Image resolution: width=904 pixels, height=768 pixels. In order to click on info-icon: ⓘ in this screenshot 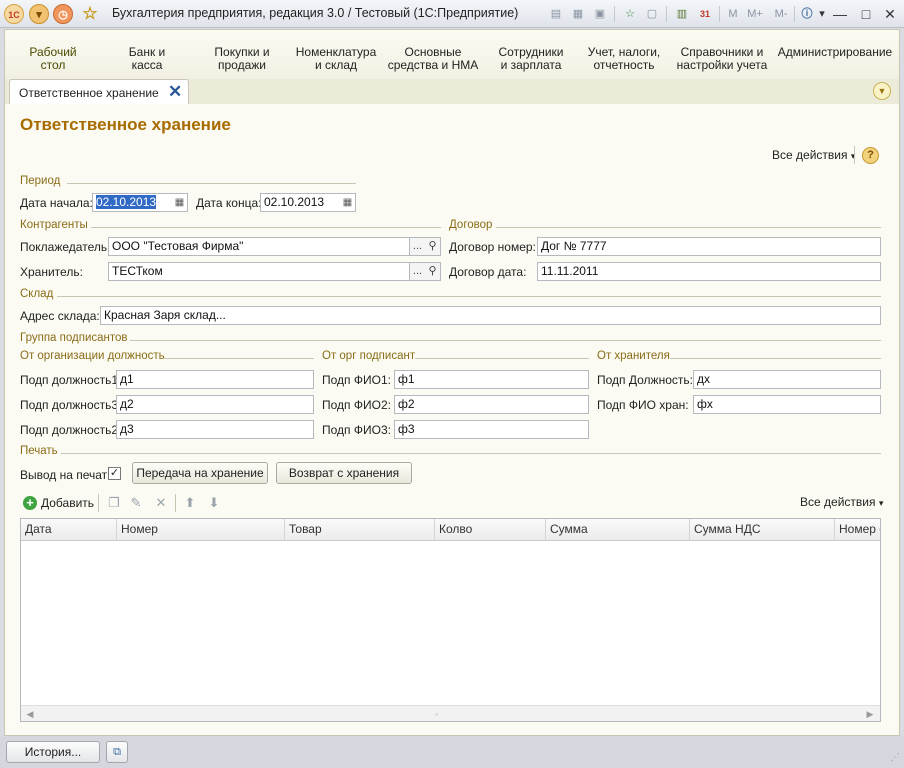, I will do `click(807, 14)`.